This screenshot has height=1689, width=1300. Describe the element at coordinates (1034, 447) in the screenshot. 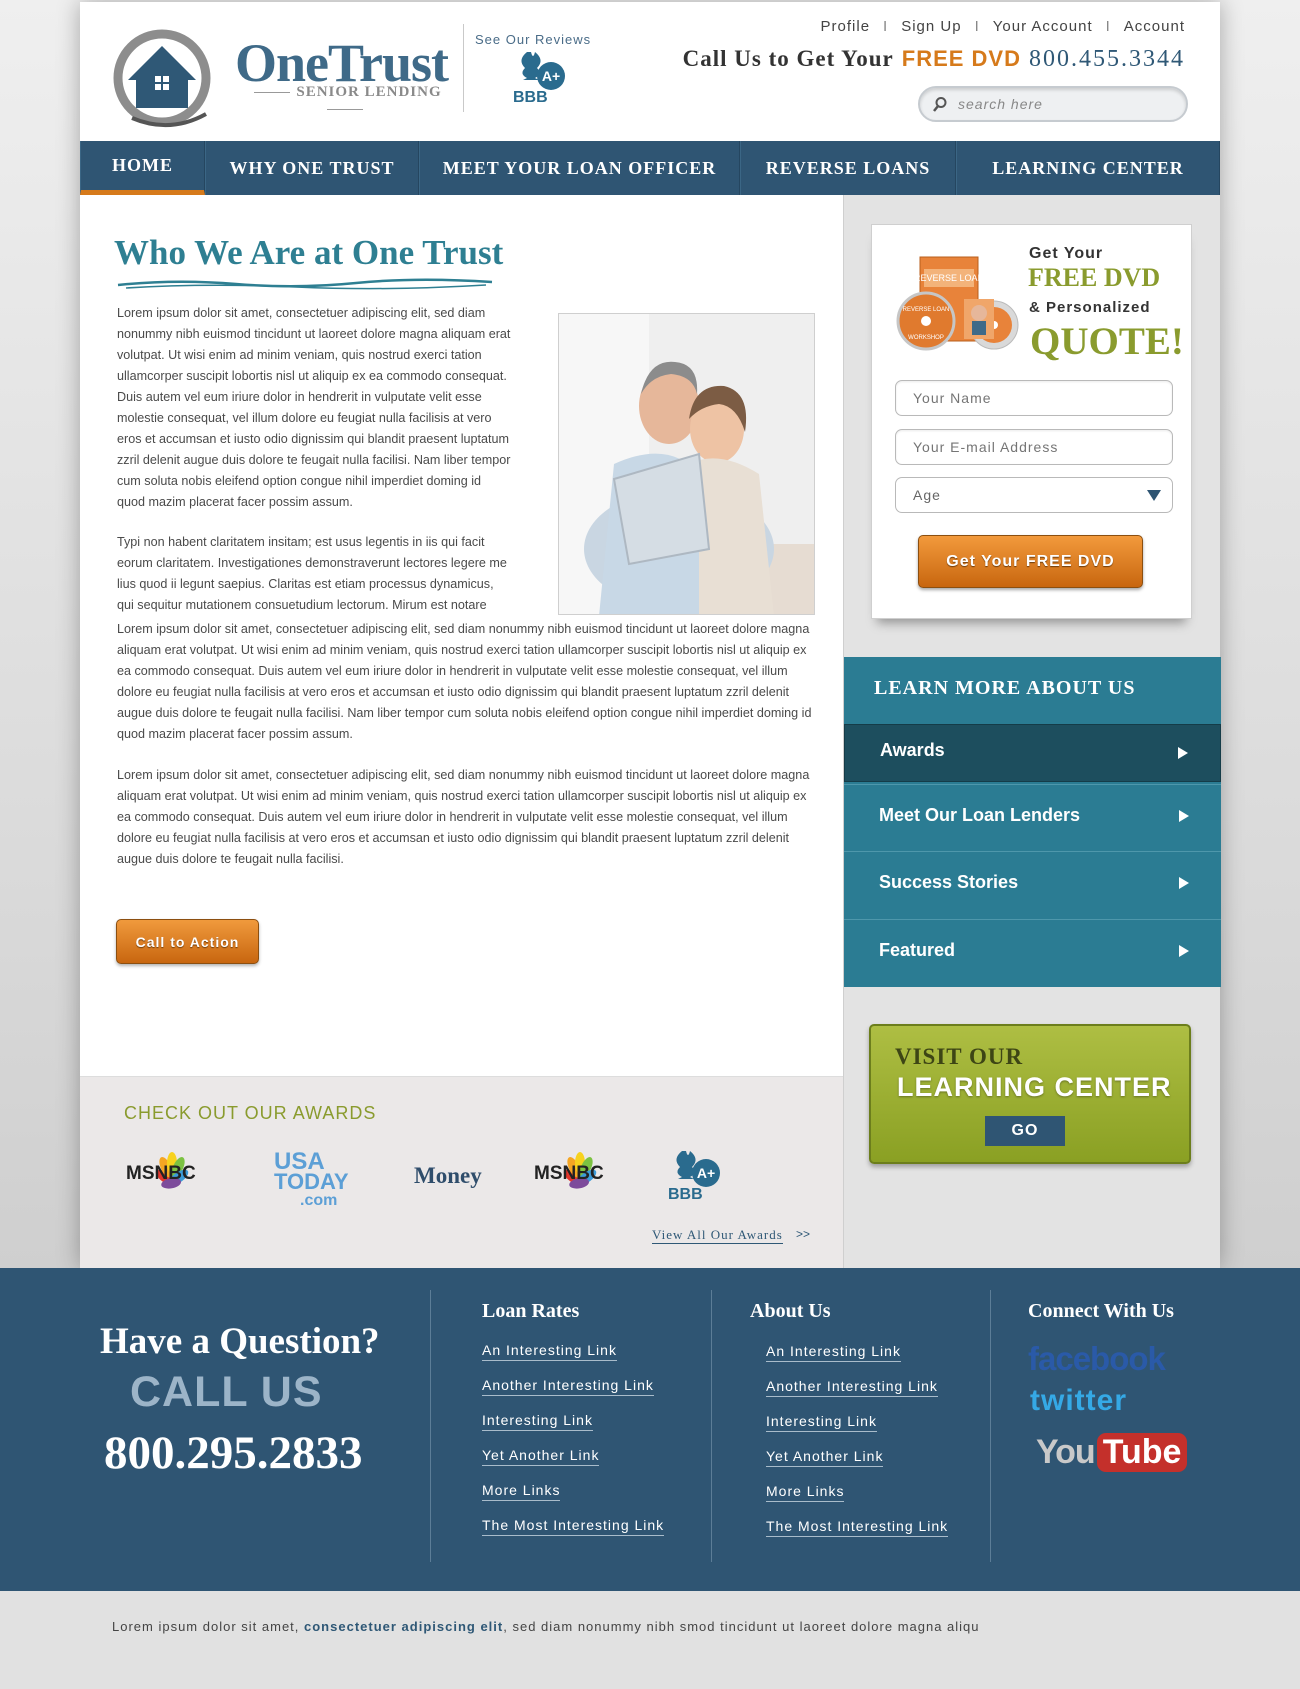

I see `email-field` at that location.